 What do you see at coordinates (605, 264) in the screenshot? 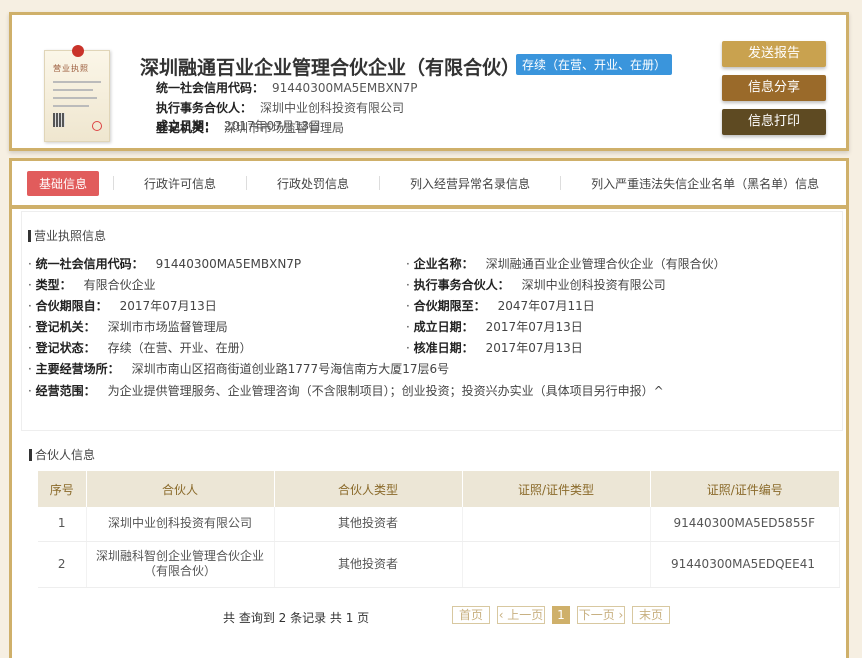
I see `field-value: 深圳融通百业企业管理合伙企业（有限合伙）` at bounding box center [605, 264].